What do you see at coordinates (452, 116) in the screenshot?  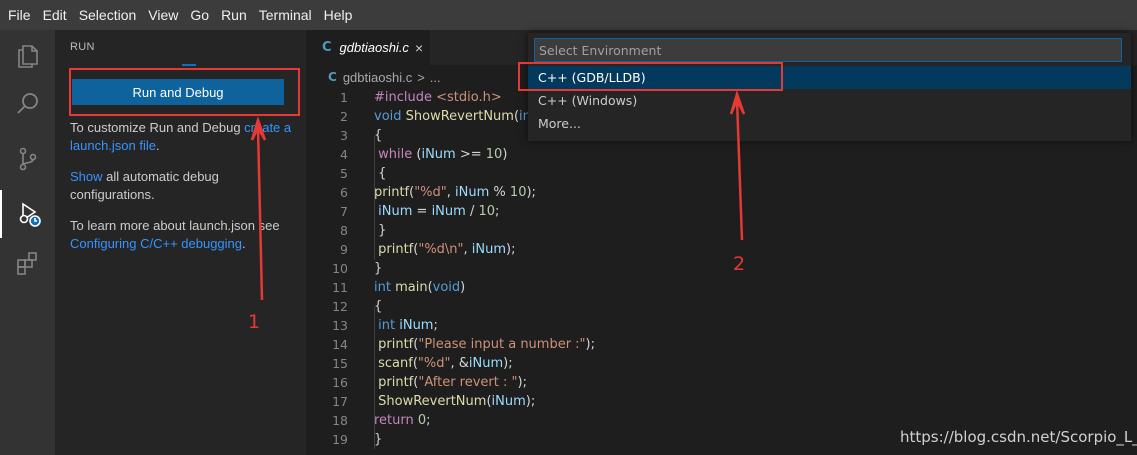 I see `code-text: void ShowRevertNum(in` at bounding box center [452, 116].